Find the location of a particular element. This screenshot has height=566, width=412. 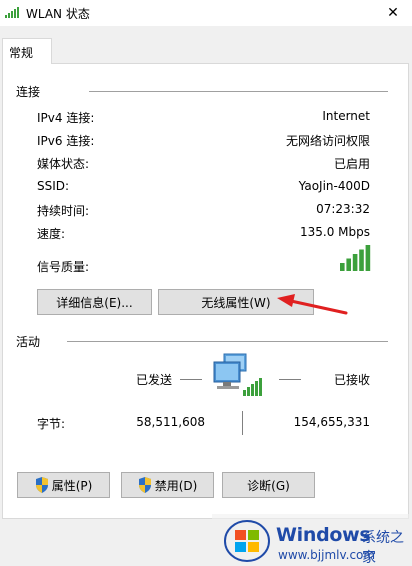

bytes-sent-value: 58,511,608 is located at coordinates (170, 422).